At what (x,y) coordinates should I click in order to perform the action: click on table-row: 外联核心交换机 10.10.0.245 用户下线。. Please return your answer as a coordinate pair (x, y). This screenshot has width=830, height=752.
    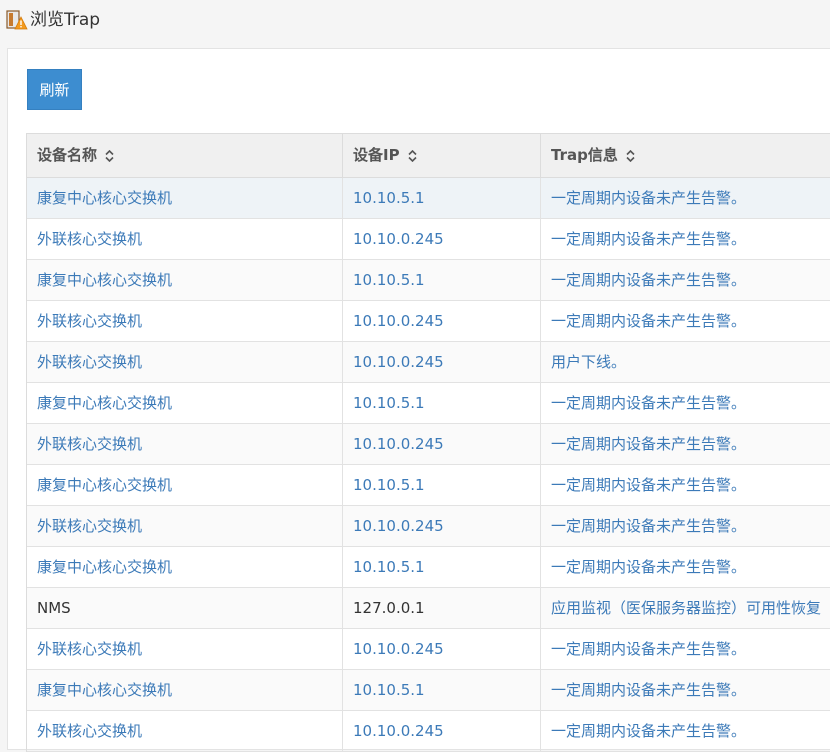
    Looking at the image, I should click on (428, 362).